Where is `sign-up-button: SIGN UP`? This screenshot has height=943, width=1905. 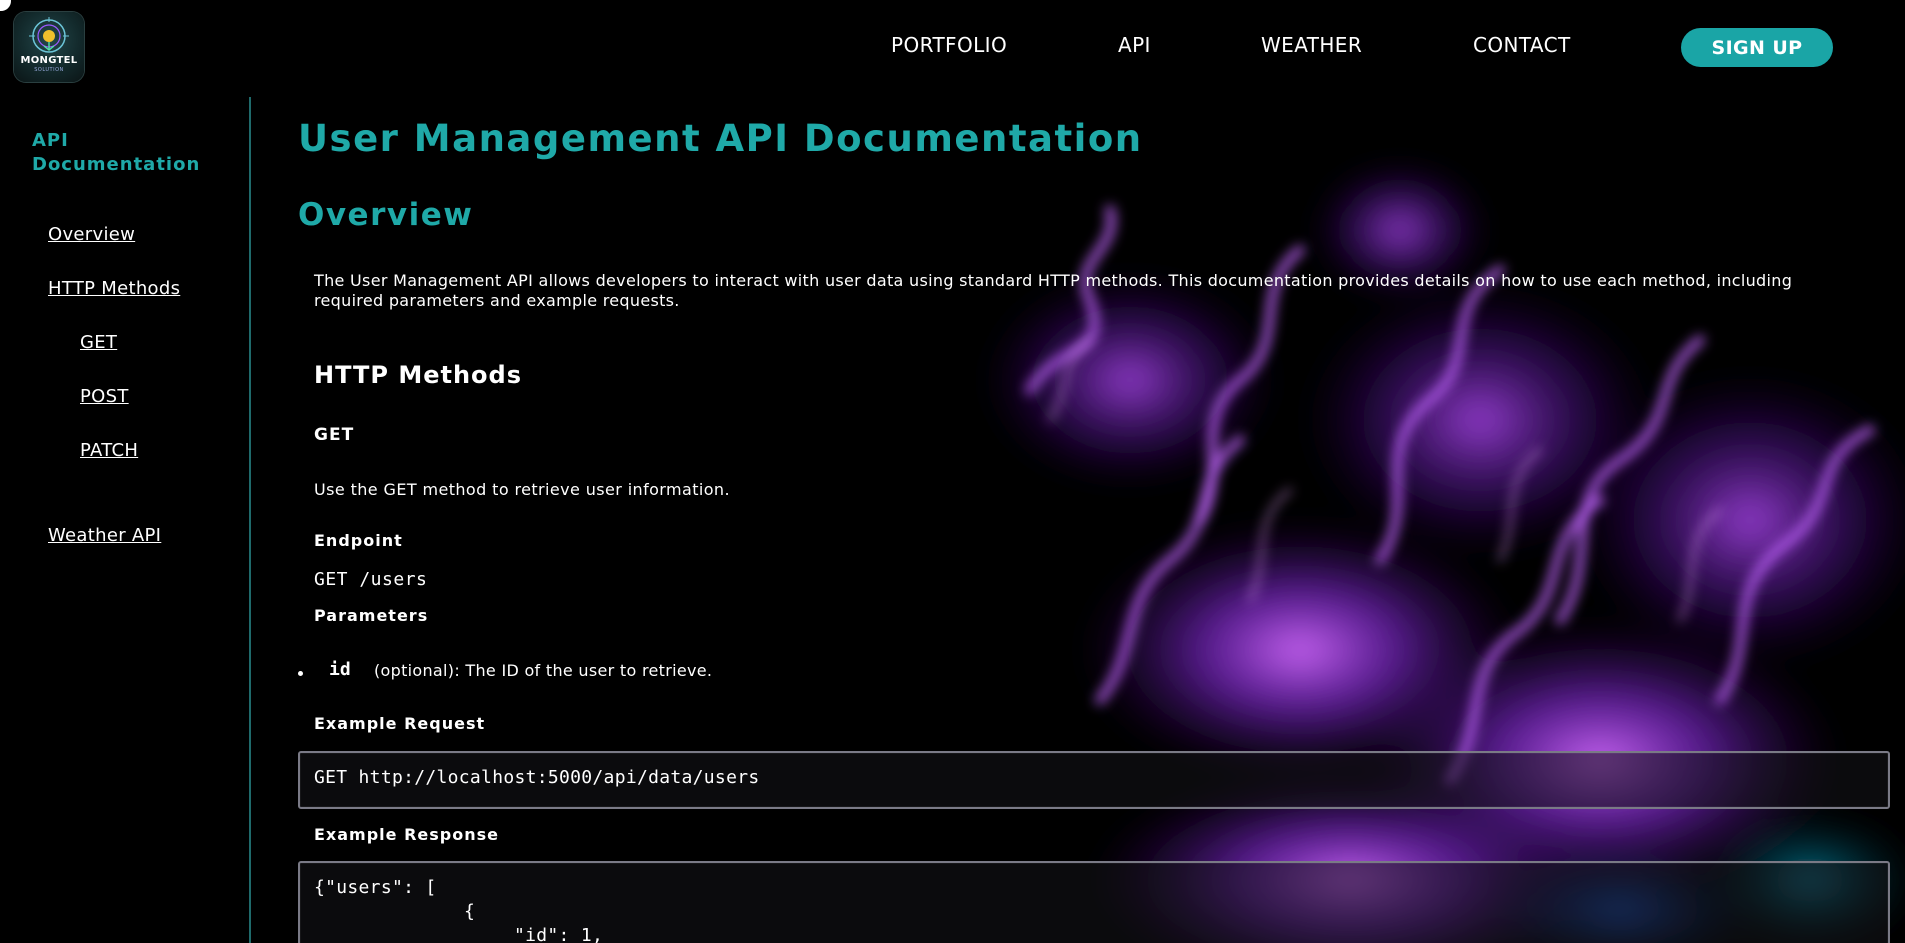
sign-up-button: SIGN UP is located at coordinates (1757, 47).